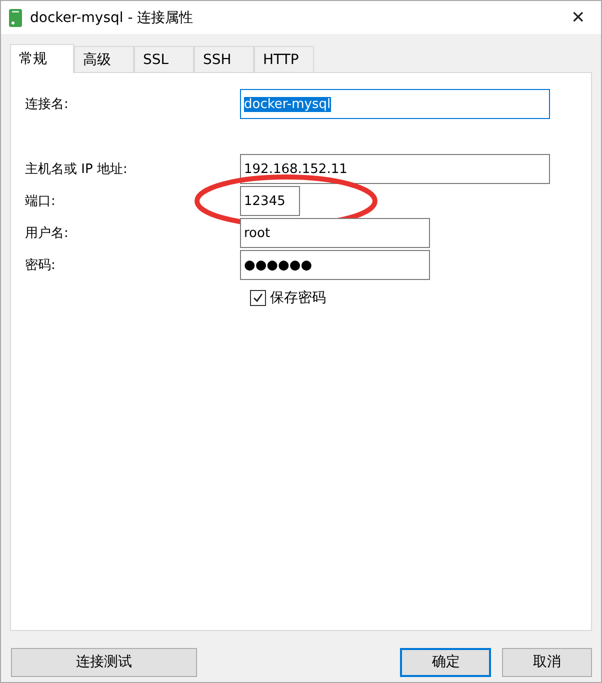 This screenshot has width=602, height=683. Describe the element at coordinates (104, 662) in the screenshot. I see `test-connection-button: 连接测试` at that location.